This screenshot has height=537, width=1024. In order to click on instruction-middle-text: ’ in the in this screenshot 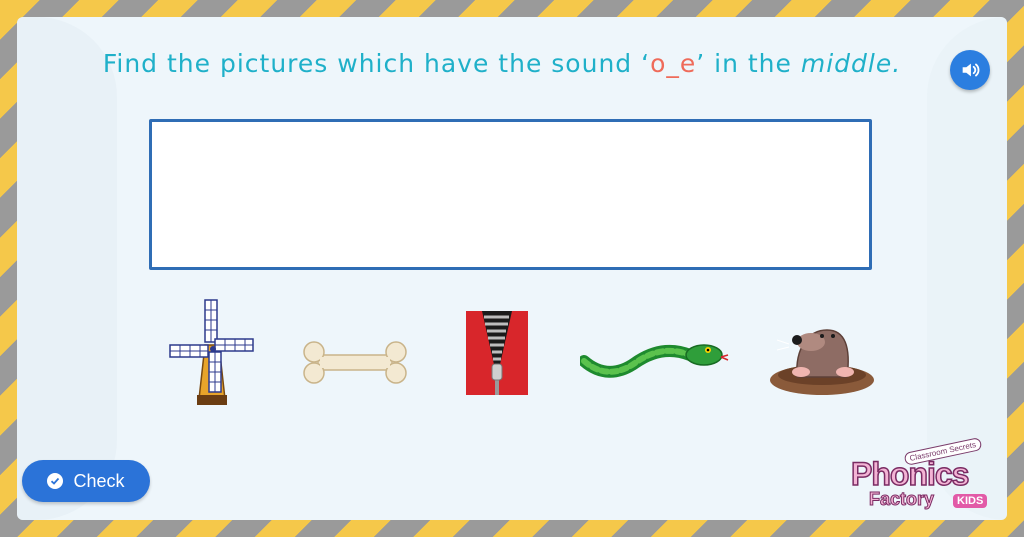, I will do `click(748, 63)`.